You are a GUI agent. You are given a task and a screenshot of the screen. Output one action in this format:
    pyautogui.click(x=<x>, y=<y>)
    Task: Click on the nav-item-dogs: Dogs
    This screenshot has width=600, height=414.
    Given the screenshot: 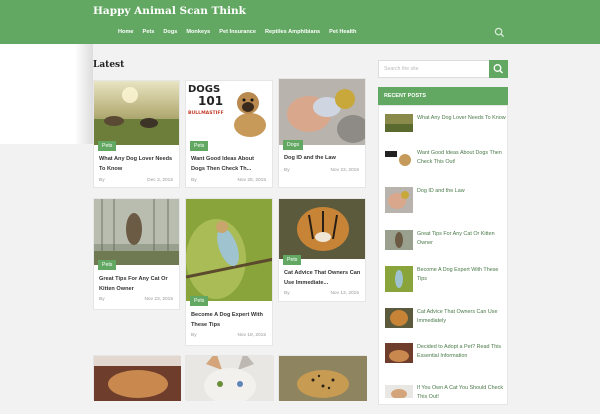 What is the action you would take?
    pyautogui.click(x=170, y=33)
    